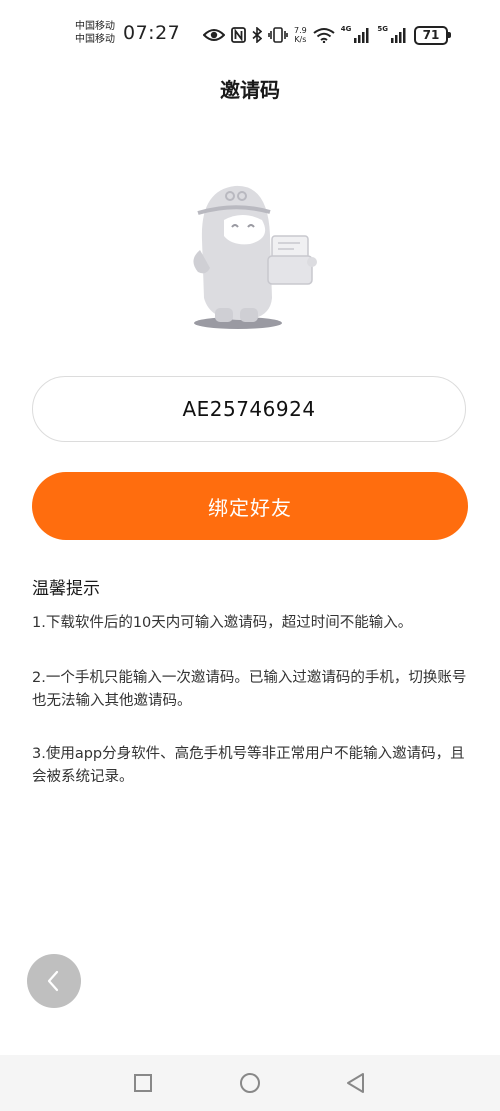 The width and height of the screenshot is (500, 1111). I want to click on bind-friend-button-label: 绑定好友, so click(250, 507).